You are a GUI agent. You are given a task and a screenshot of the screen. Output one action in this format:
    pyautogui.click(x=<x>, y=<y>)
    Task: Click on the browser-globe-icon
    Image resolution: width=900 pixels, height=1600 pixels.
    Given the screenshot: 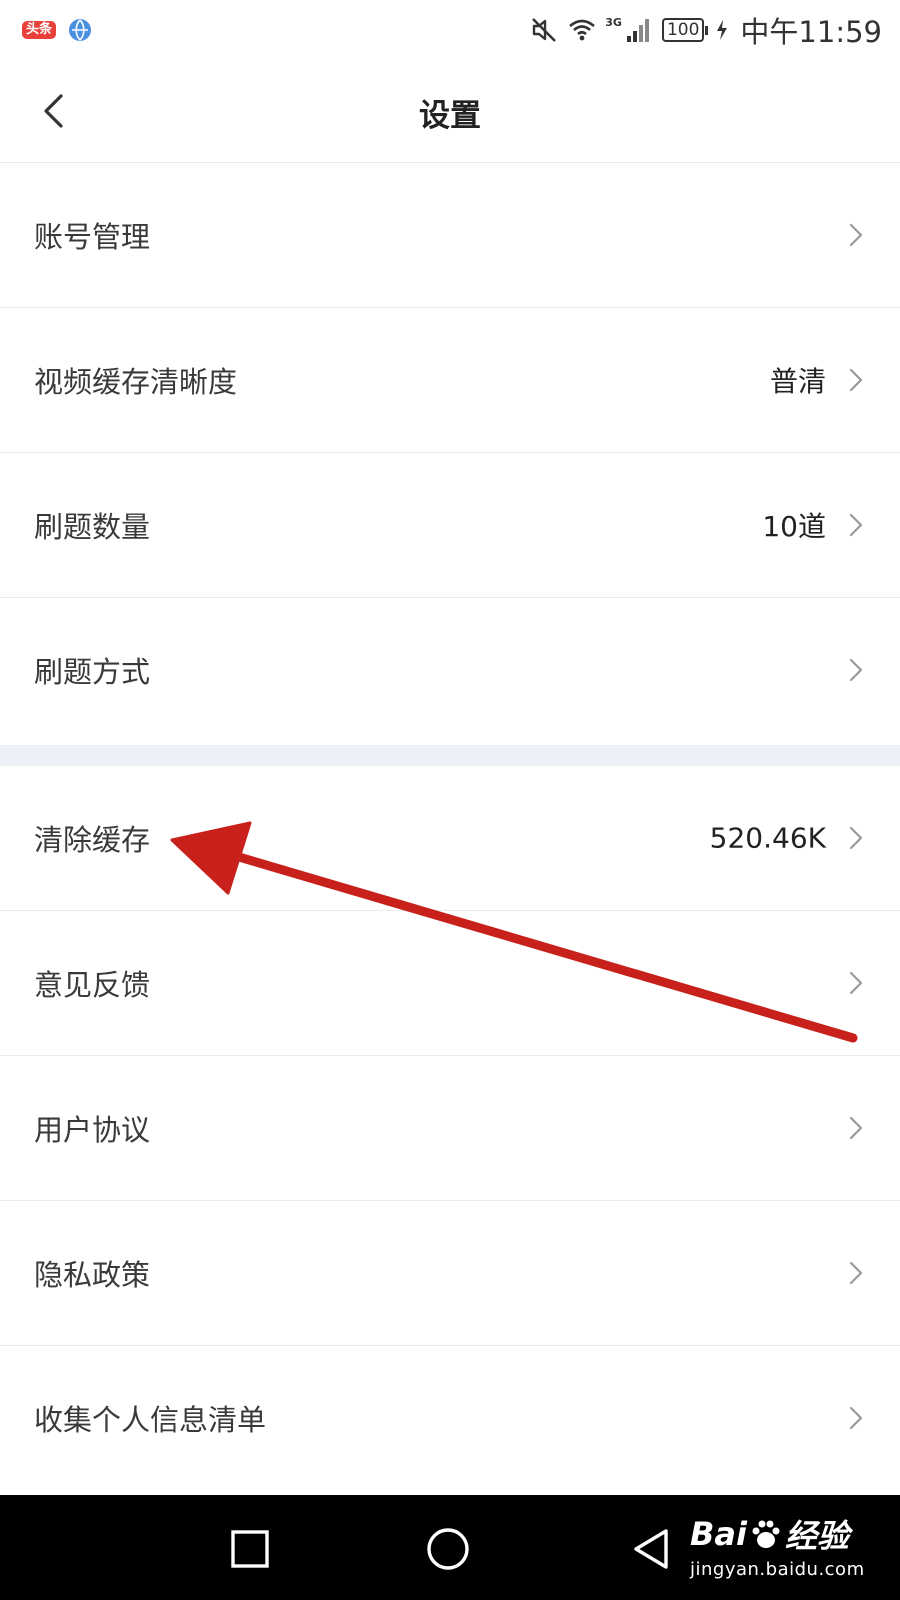 What is the action you would take?
    pyautogui.click(x=80, y=30)
    